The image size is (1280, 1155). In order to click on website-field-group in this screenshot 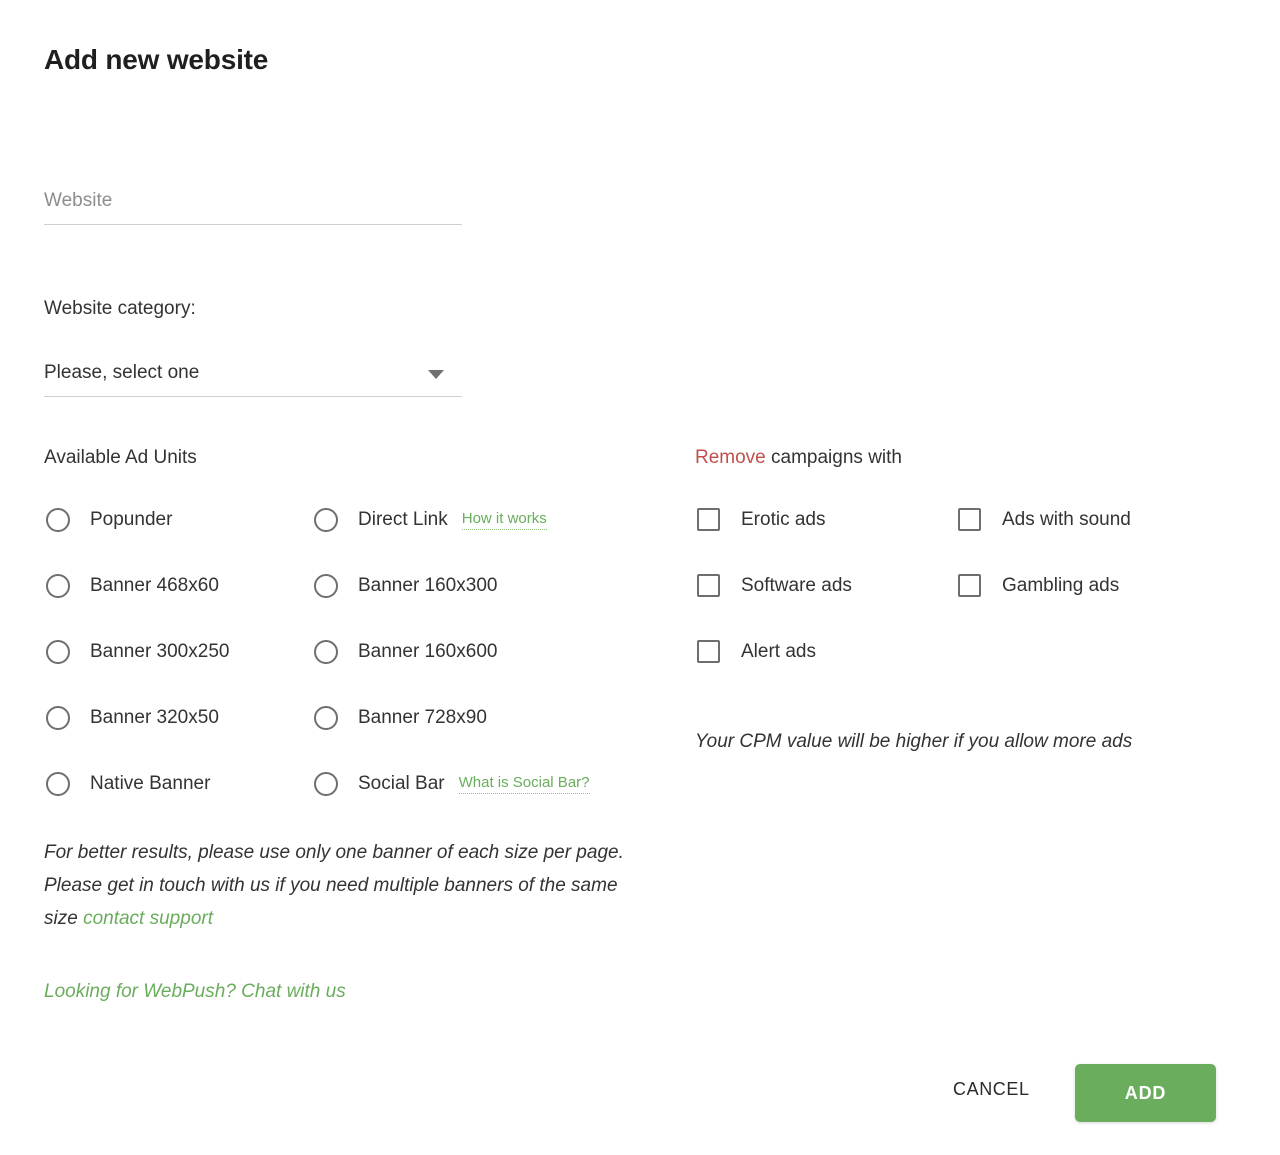, I will do `click(253, 207)`.